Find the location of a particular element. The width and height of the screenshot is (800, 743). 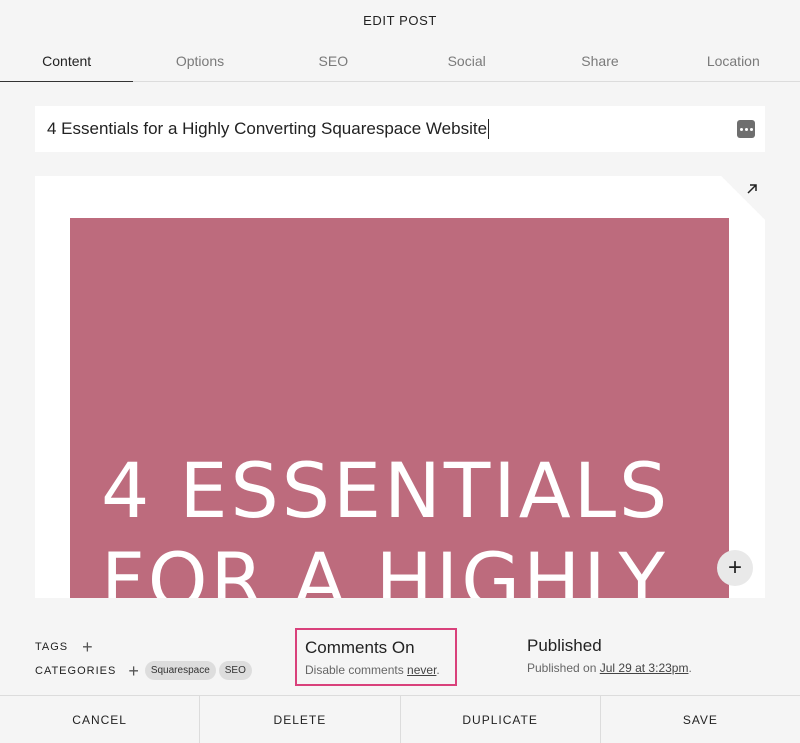

comments-title: Comments On is located at coordinates (360, 647).